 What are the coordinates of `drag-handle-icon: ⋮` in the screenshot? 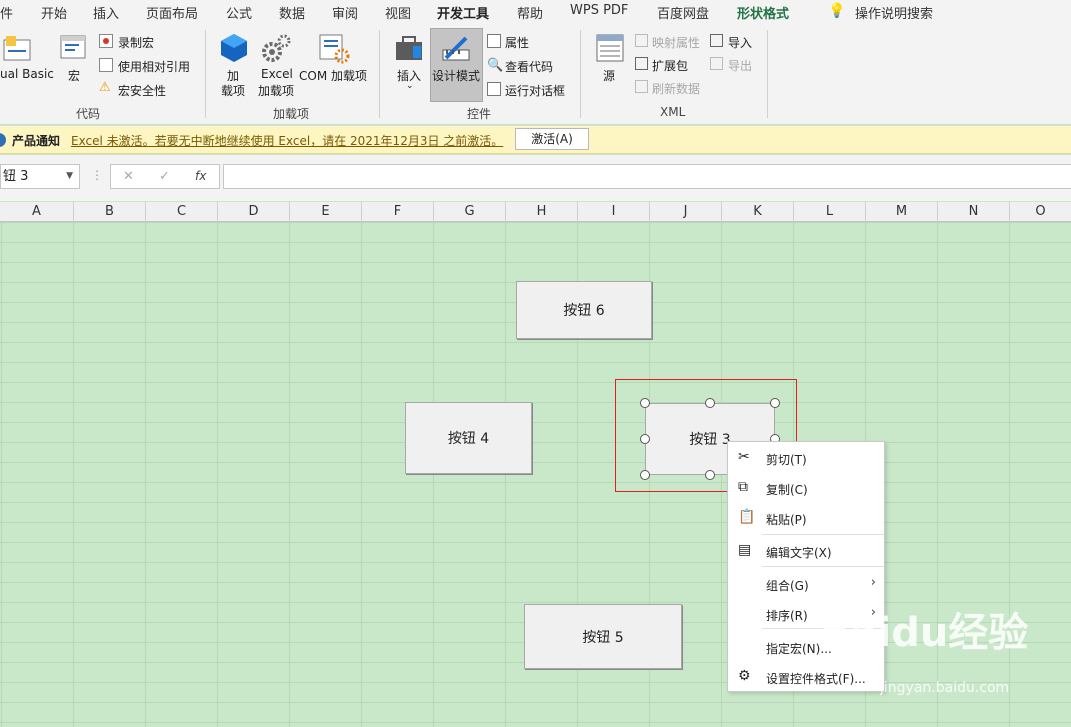 It's located at (97, 175).